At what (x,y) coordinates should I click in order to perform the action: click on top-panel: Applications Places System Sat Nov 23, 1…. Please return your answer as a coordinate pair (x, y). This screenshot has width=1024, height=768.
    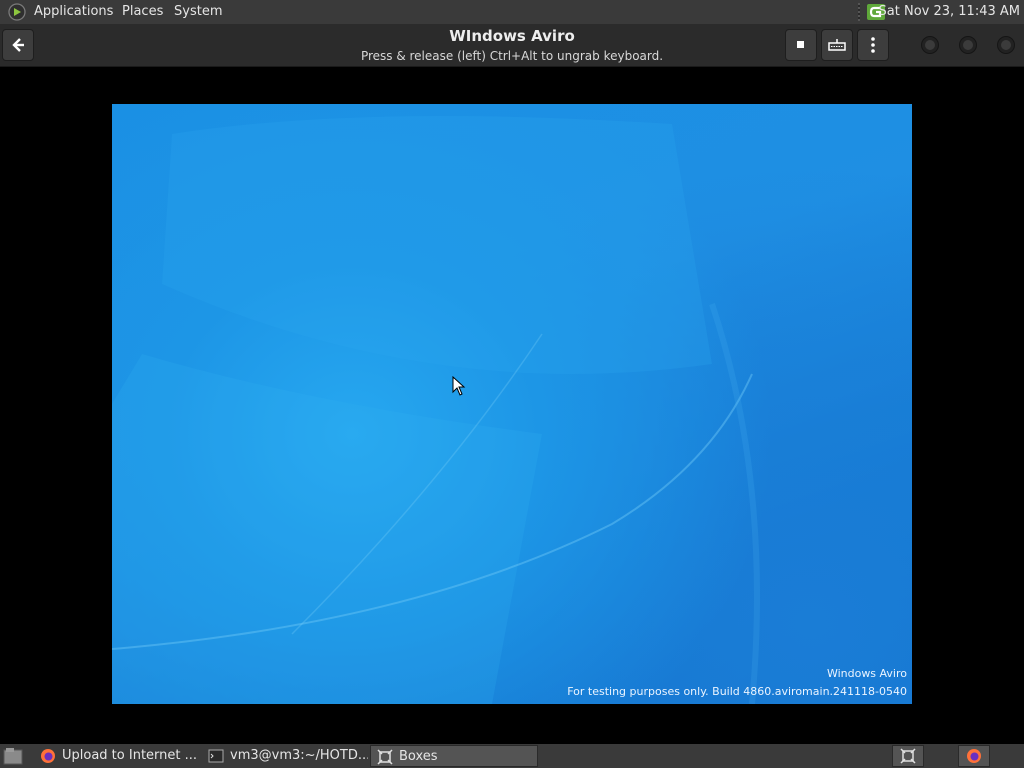
    Looking at the image, I should click on (512, 12).